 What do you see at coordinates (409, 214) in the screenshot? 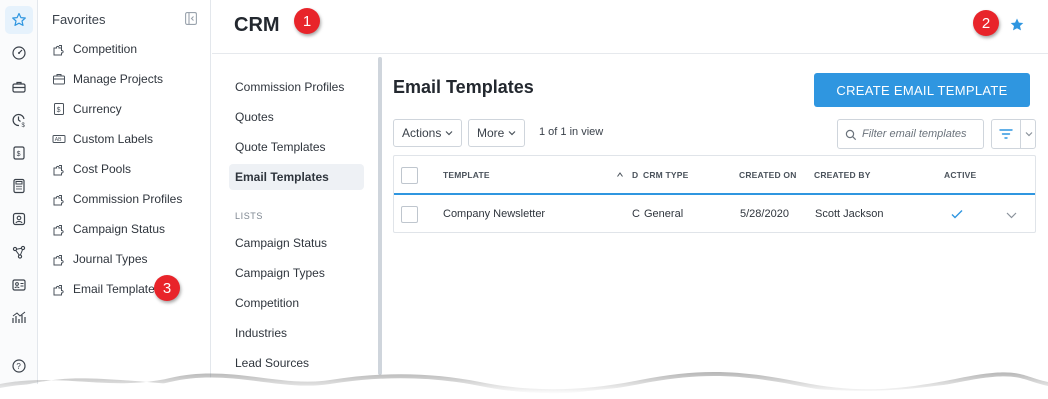
I see `row-checkbox` at bounding box center [409, 214].